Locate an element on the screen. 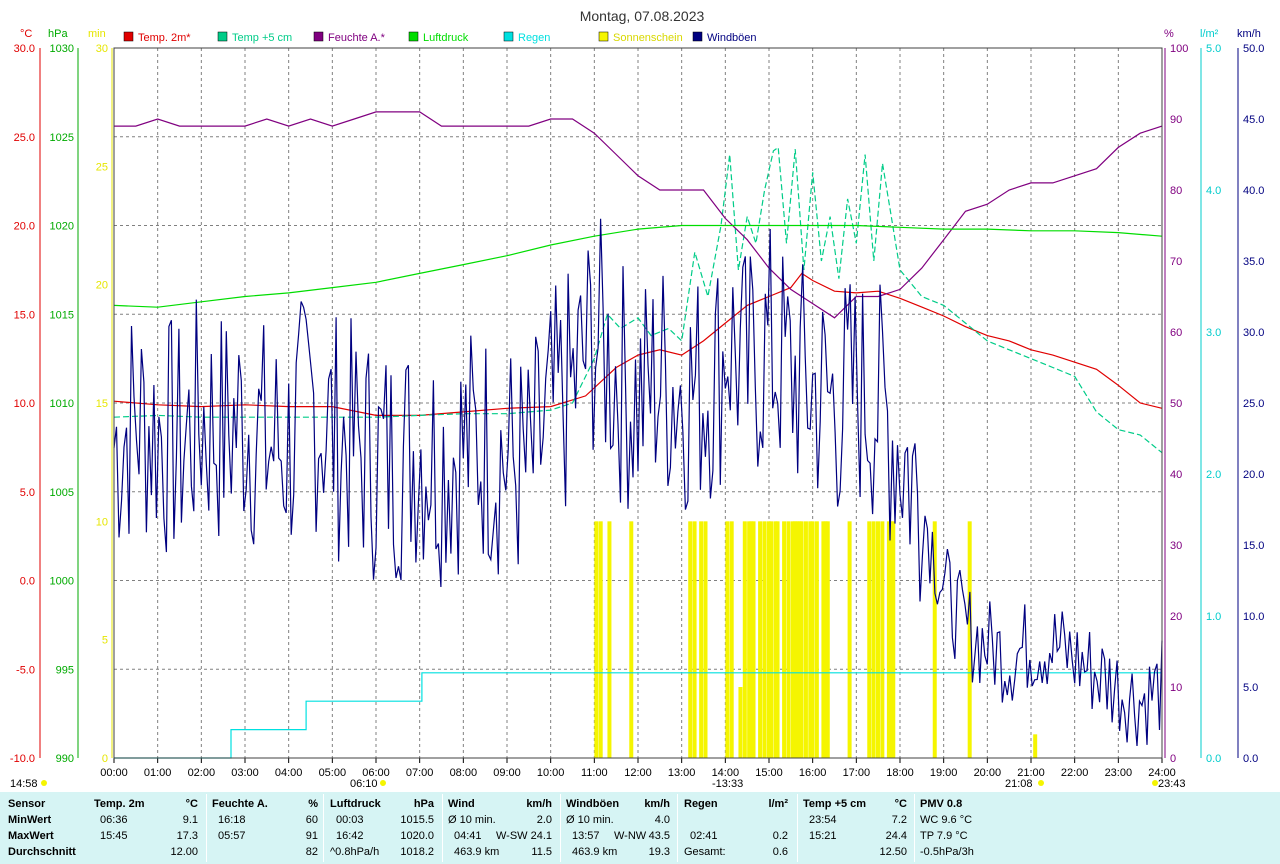  tick-time: 16:00 is located at coordinates (813, 773).